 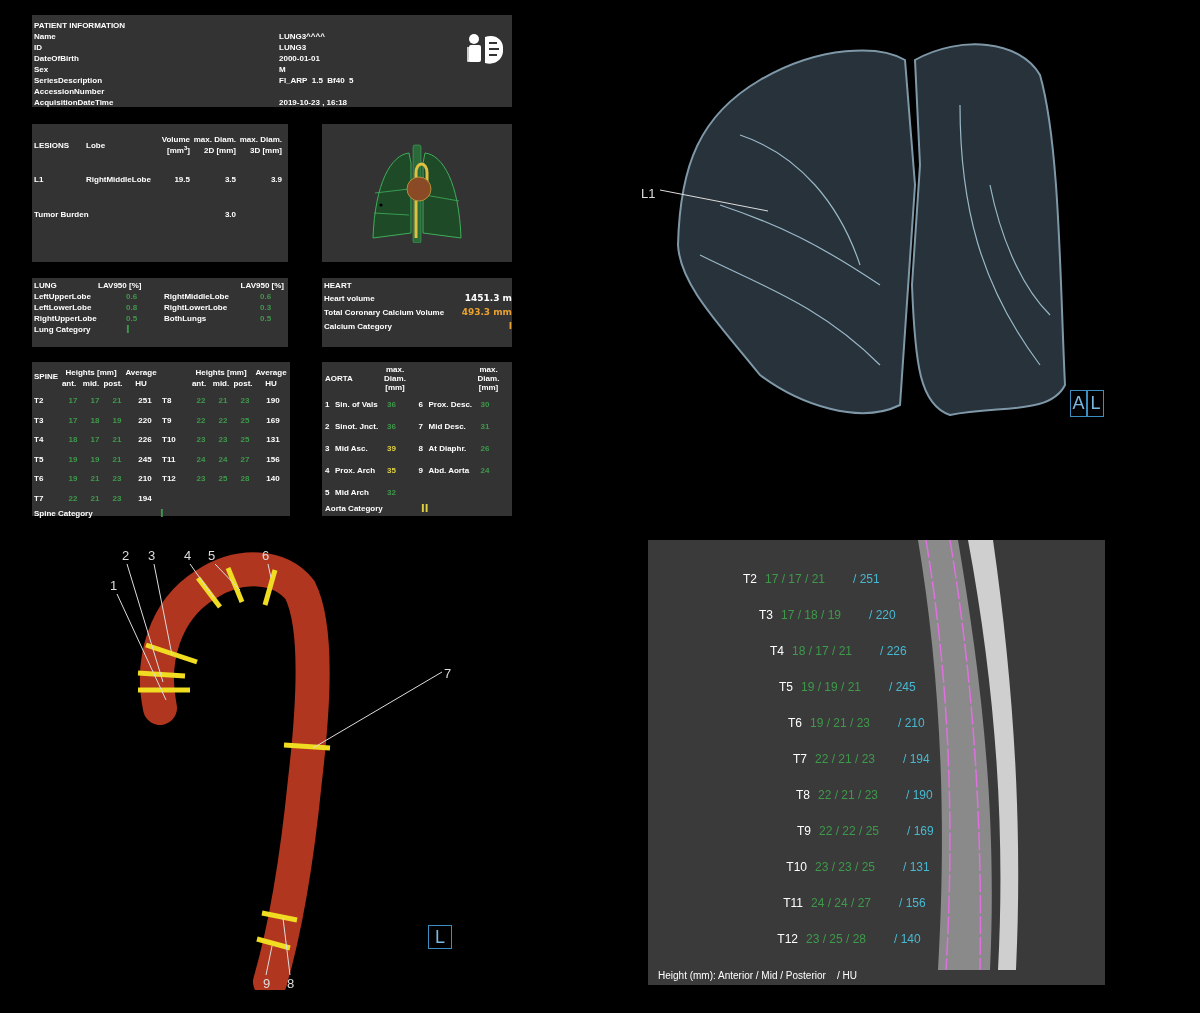 I want to click on table-cell-text: 3.0, so click(x=229, y=214).